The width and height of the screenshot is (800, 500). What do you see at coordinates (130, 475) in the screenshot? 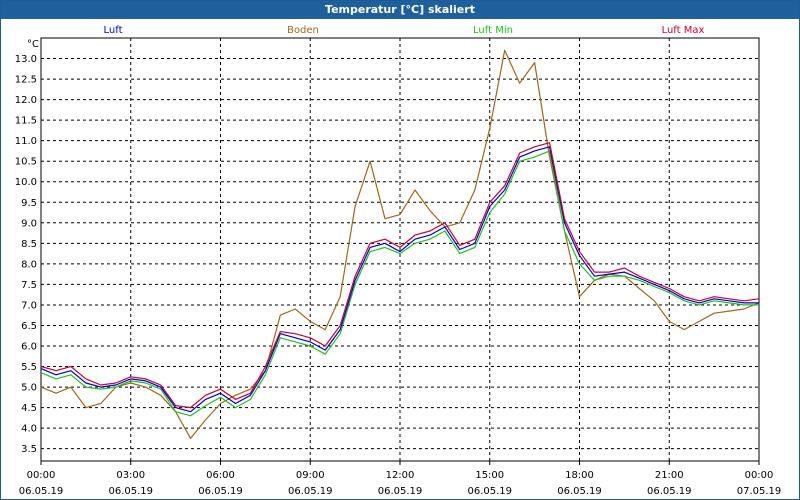
I see `x-tick-time: 03:00` at bounding box center [130, 475].